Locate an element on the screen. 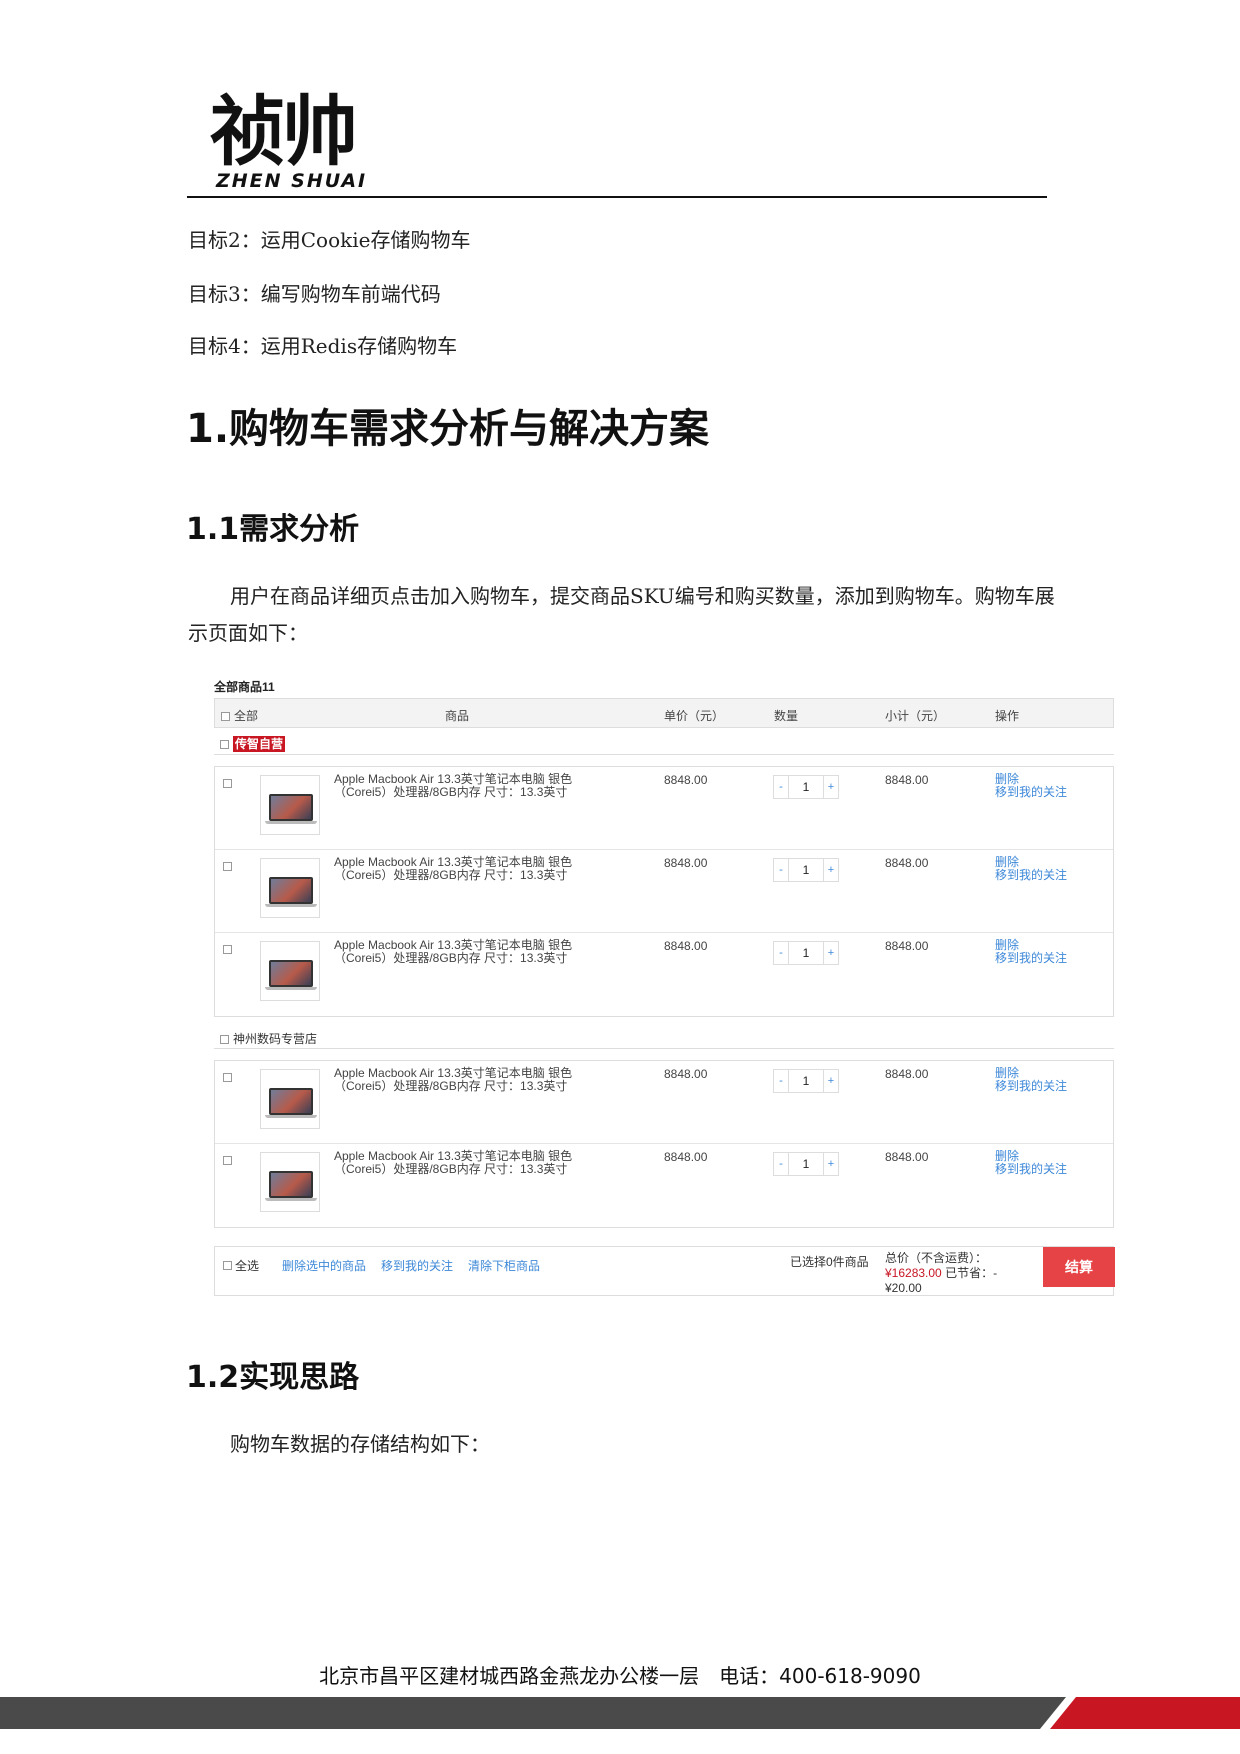  logo-english: ZHEN SHUAI is located at coordinates (292, 181).